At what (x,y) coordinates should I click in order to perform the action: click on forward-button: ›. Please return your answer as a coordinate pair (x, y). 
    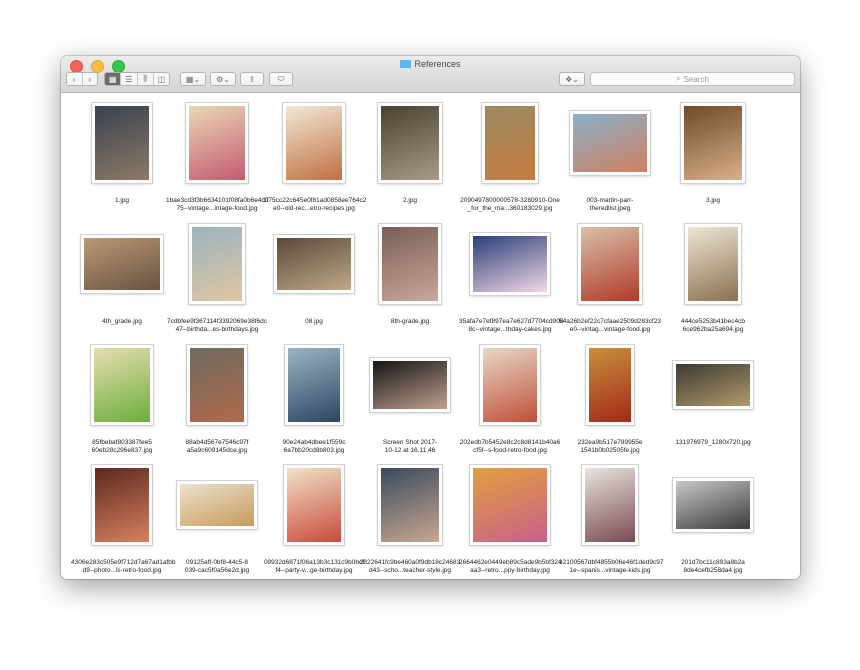
    Looking at the image, I should click on (90, 79).